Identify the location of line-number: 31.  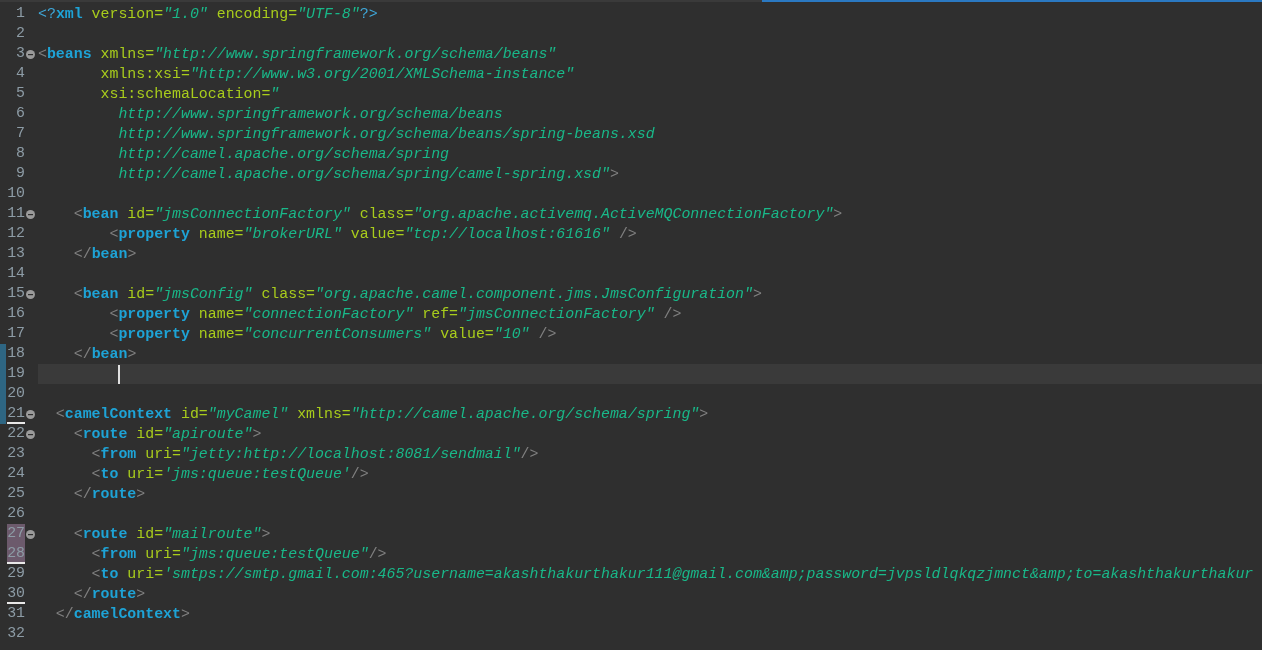
(16, 613).